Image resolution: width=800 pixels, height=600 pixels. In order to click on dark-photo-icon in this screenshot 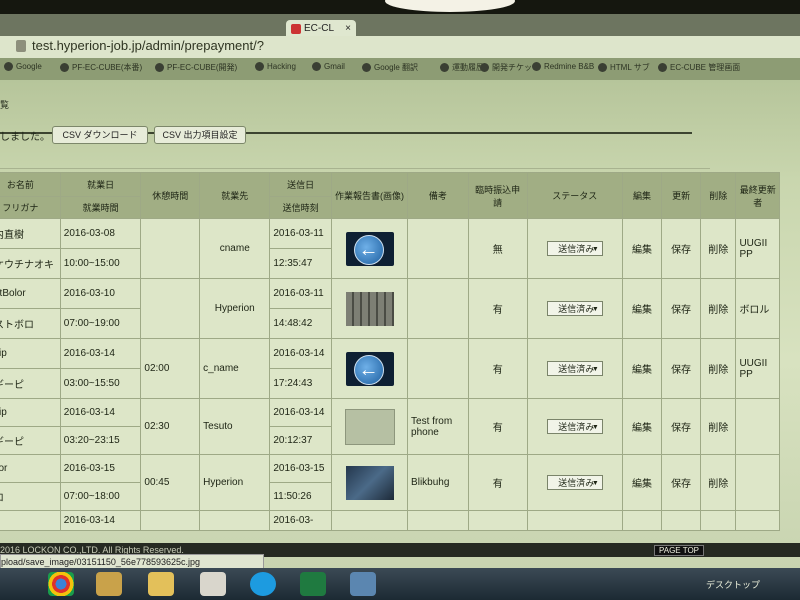, I will do `click(369, 482)`.